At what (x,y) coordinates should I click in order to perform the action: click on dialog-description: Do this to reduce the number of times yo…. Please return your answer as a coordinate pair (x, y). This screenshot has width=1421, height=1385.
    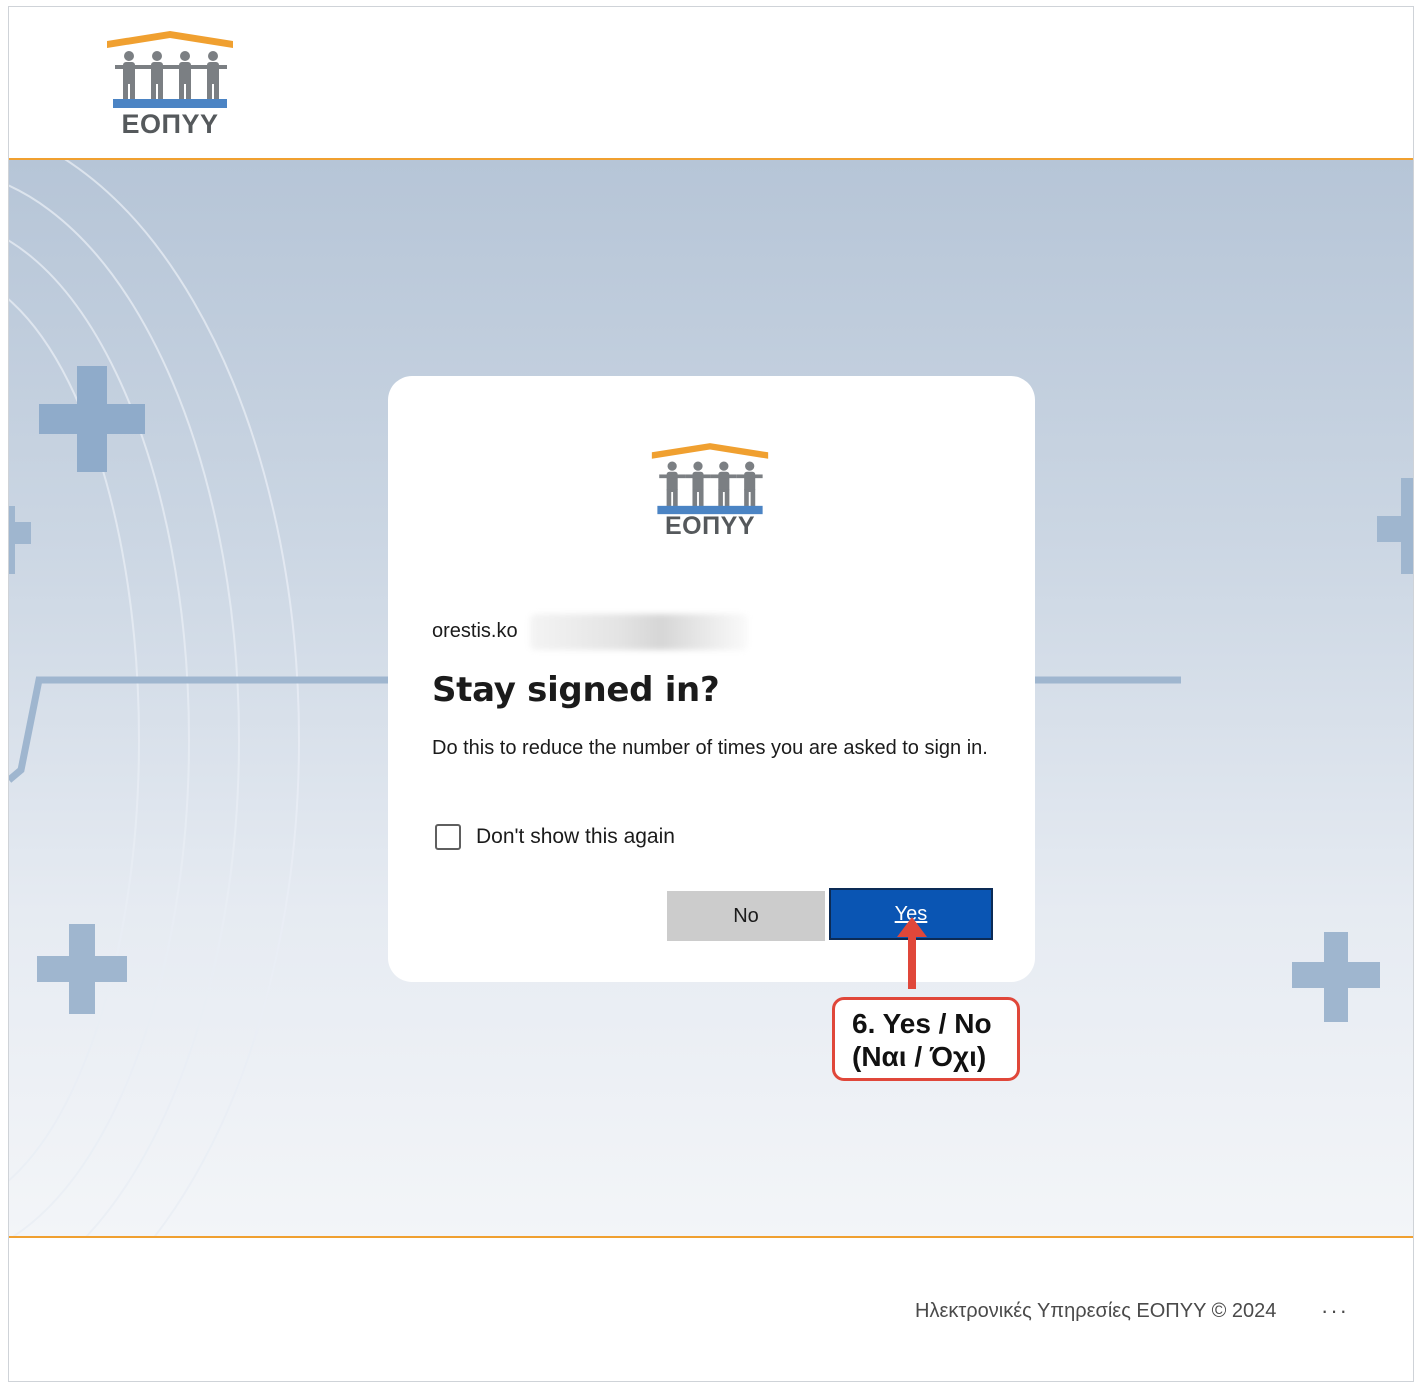
    Looking at the image, I should click on (710, 748).